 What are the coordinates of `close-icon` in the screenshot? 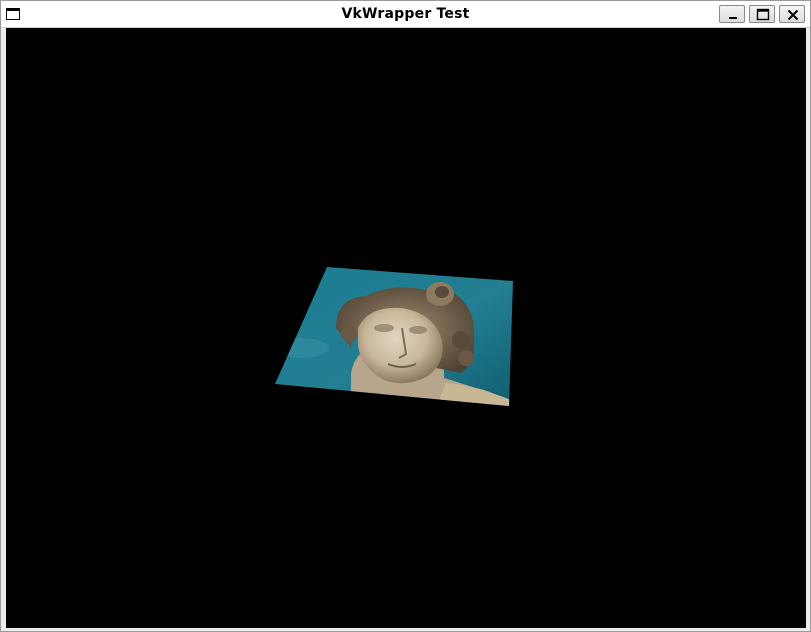 It's located at (793, 15).